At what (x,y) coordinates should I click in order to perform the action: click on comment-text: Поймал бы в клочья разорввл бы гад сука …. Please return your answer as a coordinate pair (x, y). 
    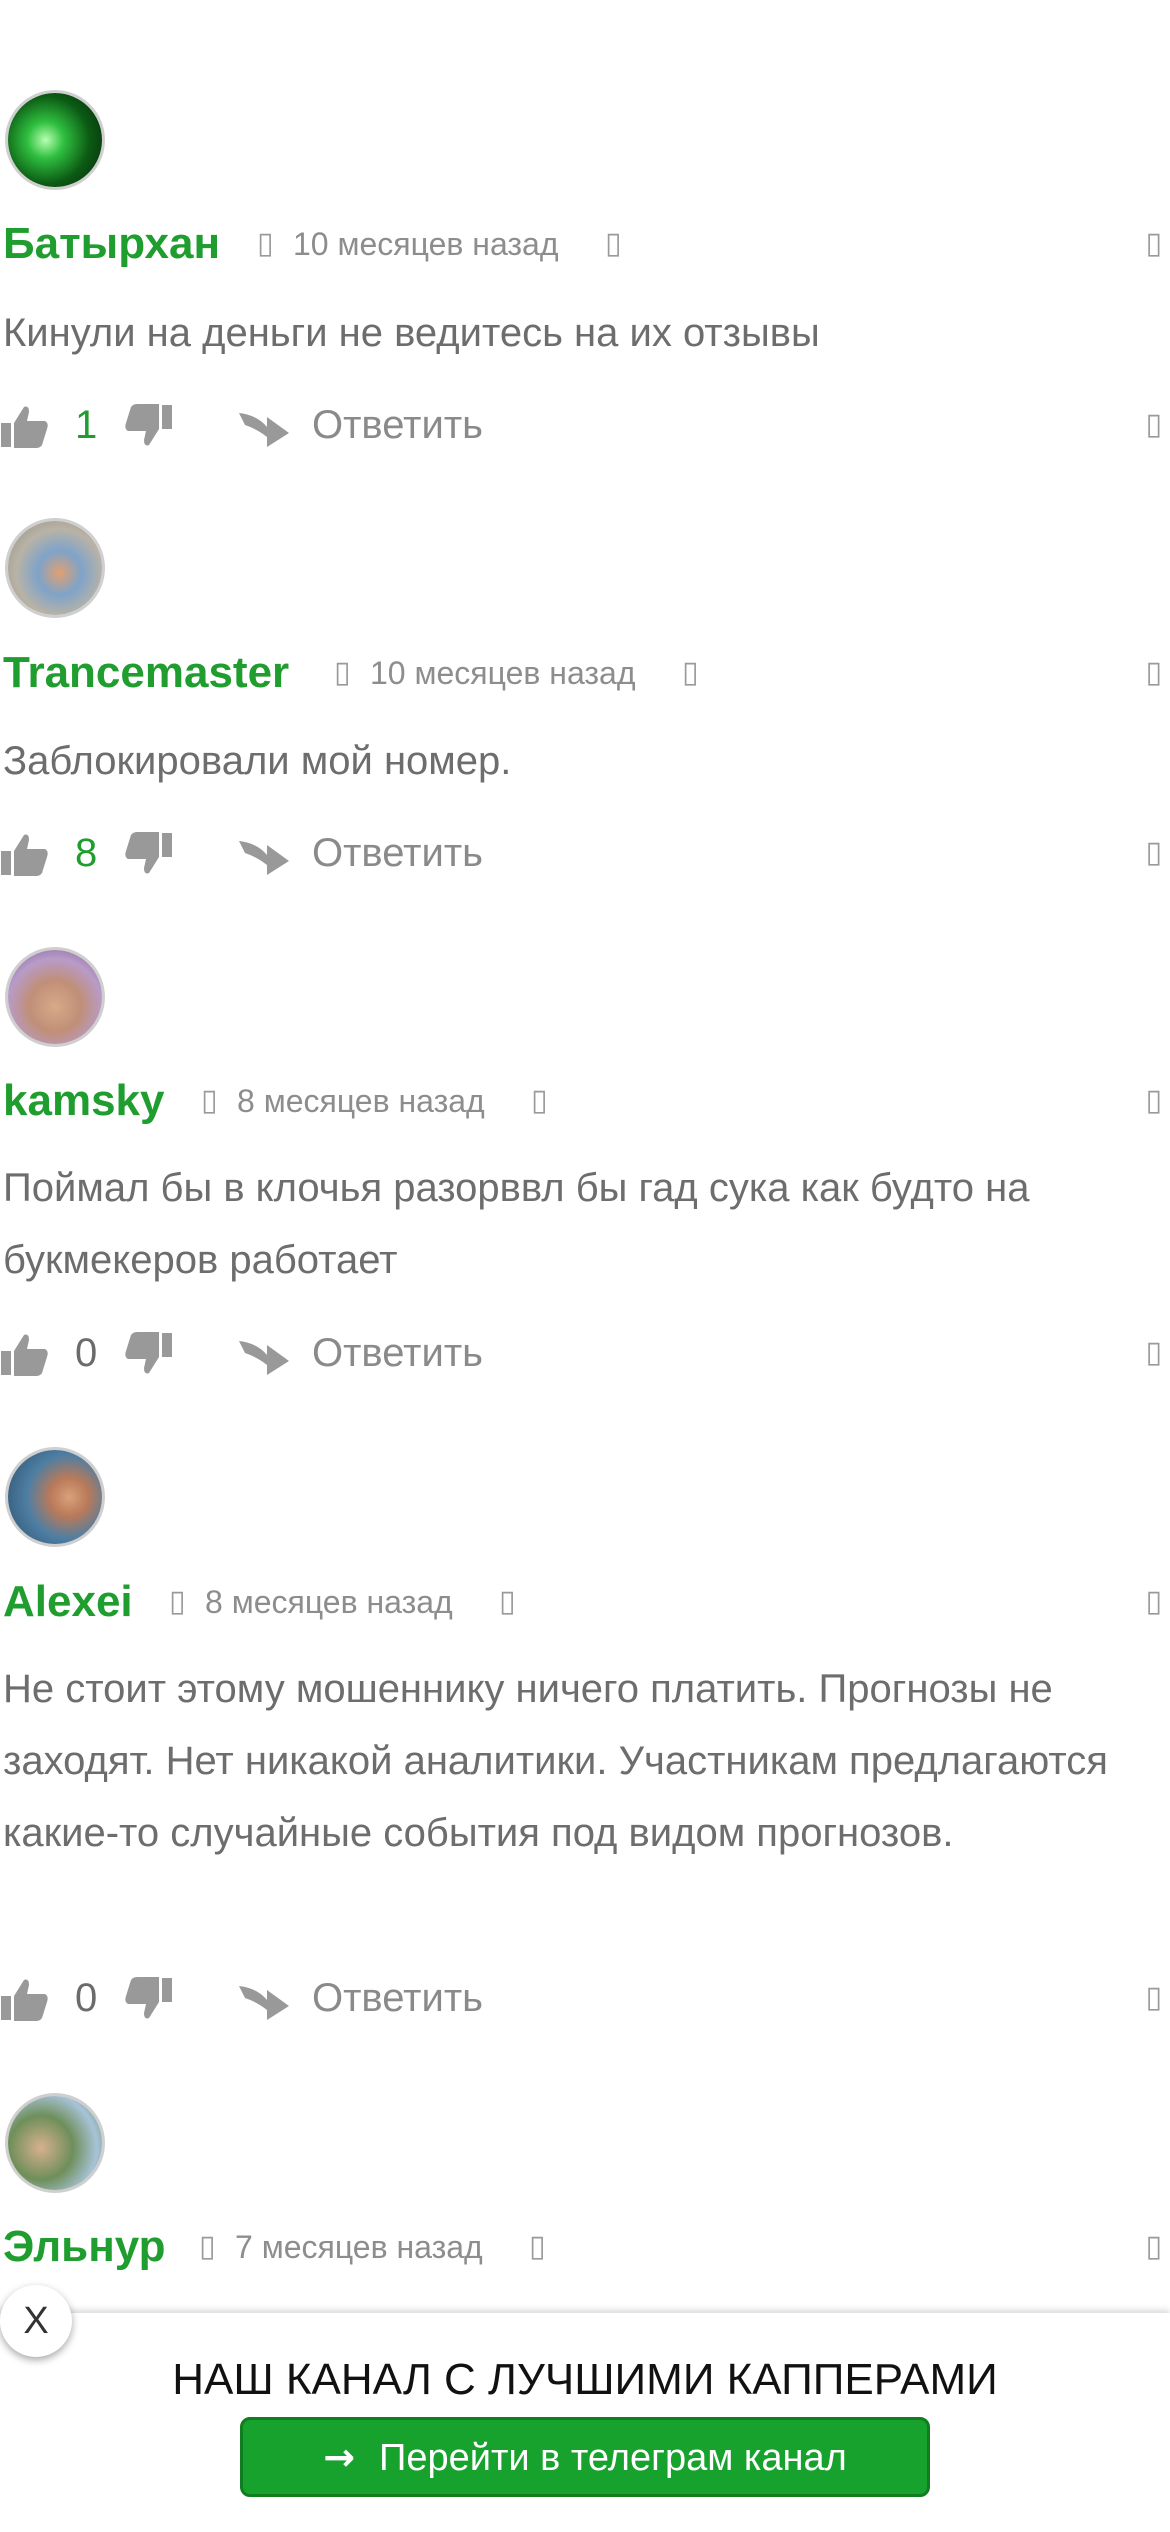
    Looking at the image, I should click on (516, 1224).